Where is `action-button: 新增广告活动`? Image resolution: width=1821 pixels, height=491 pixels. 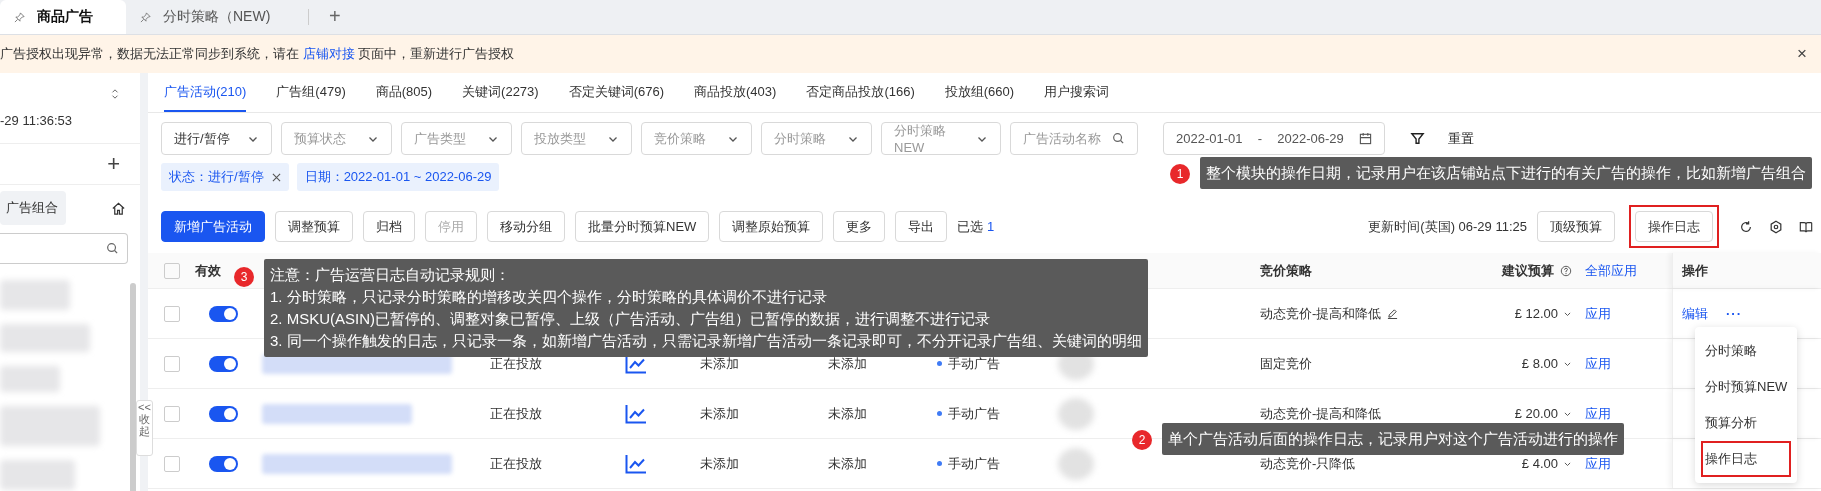 action-button: 新增广告活动 is located at coordinates (213, 226).